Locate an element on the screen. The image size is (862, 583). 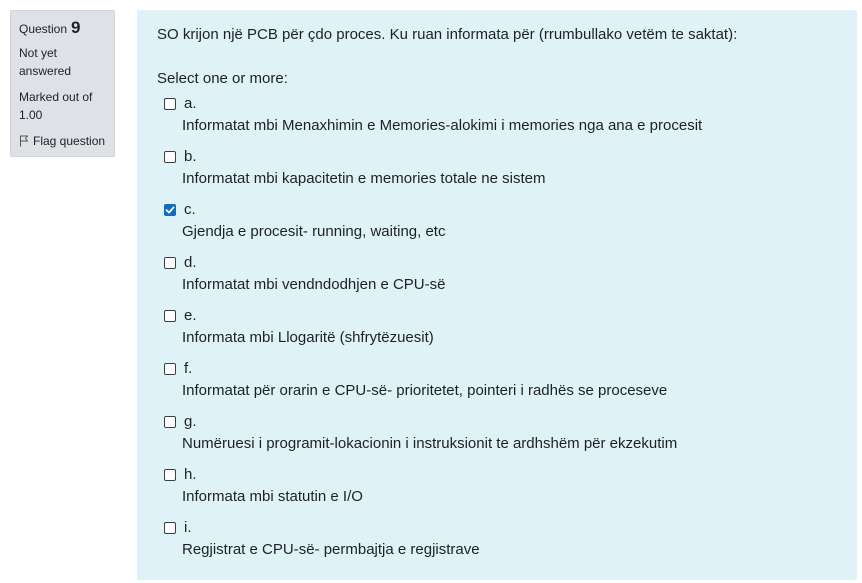
answer-option-letter: a. is located at coordinates (190, 103).